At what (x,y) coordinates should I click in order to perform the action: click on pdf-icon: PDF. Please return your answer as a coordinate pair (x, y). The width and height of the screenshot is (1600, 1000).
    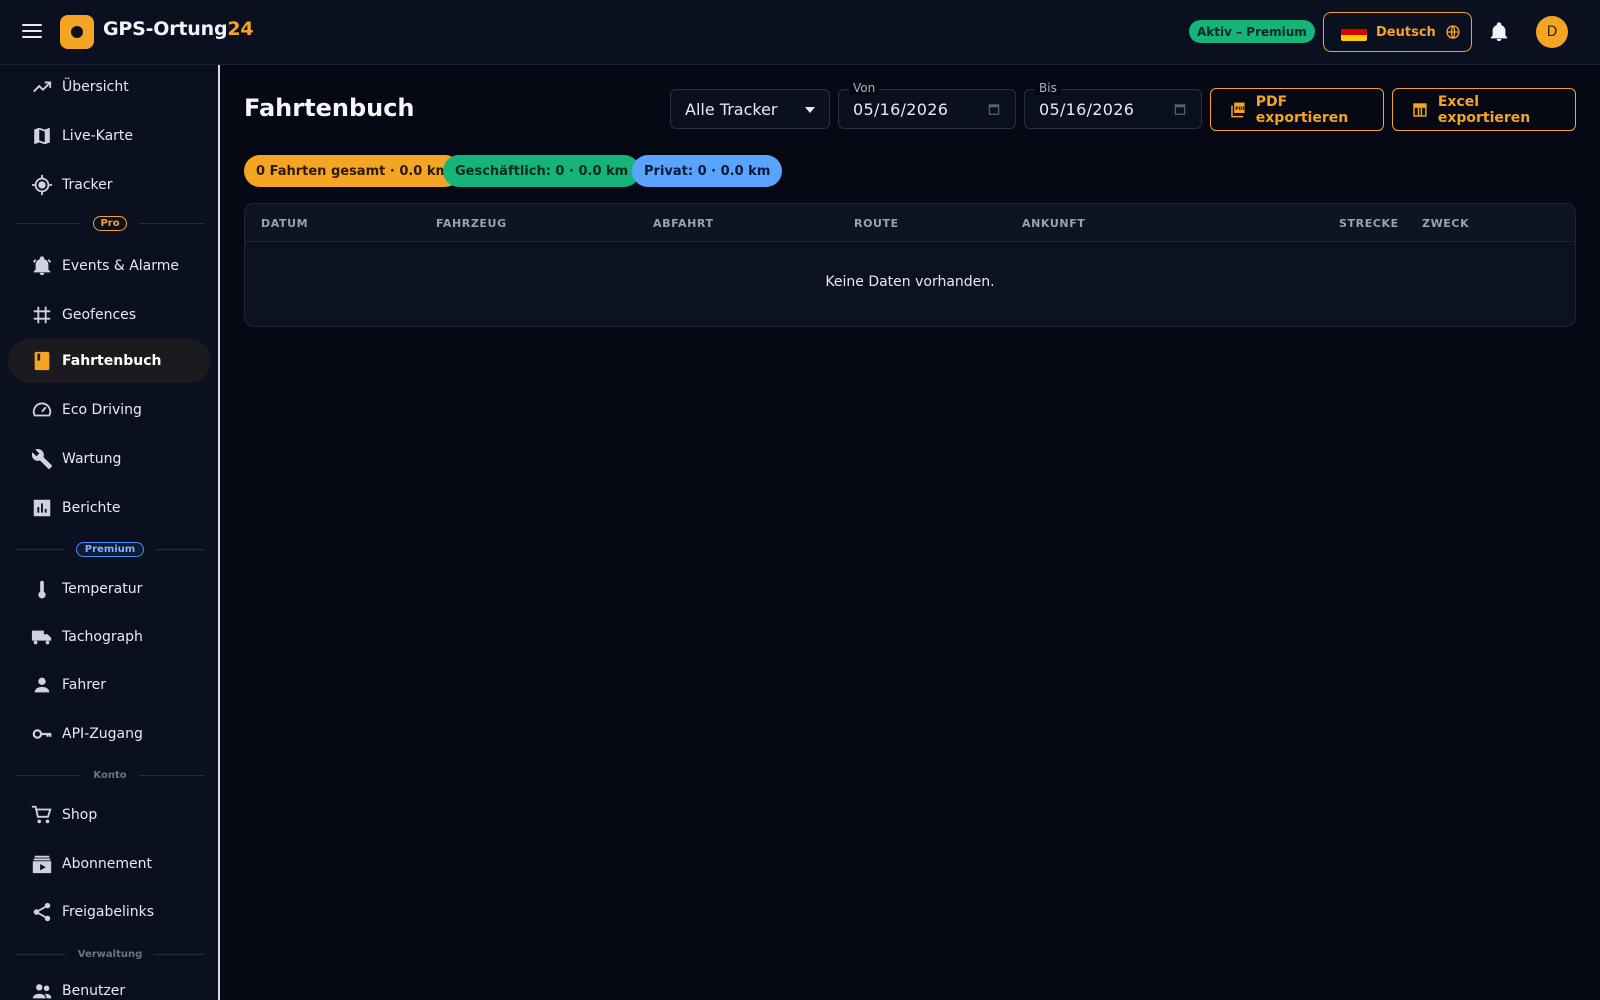
    Looking at the image, I should click on (1238, 109).